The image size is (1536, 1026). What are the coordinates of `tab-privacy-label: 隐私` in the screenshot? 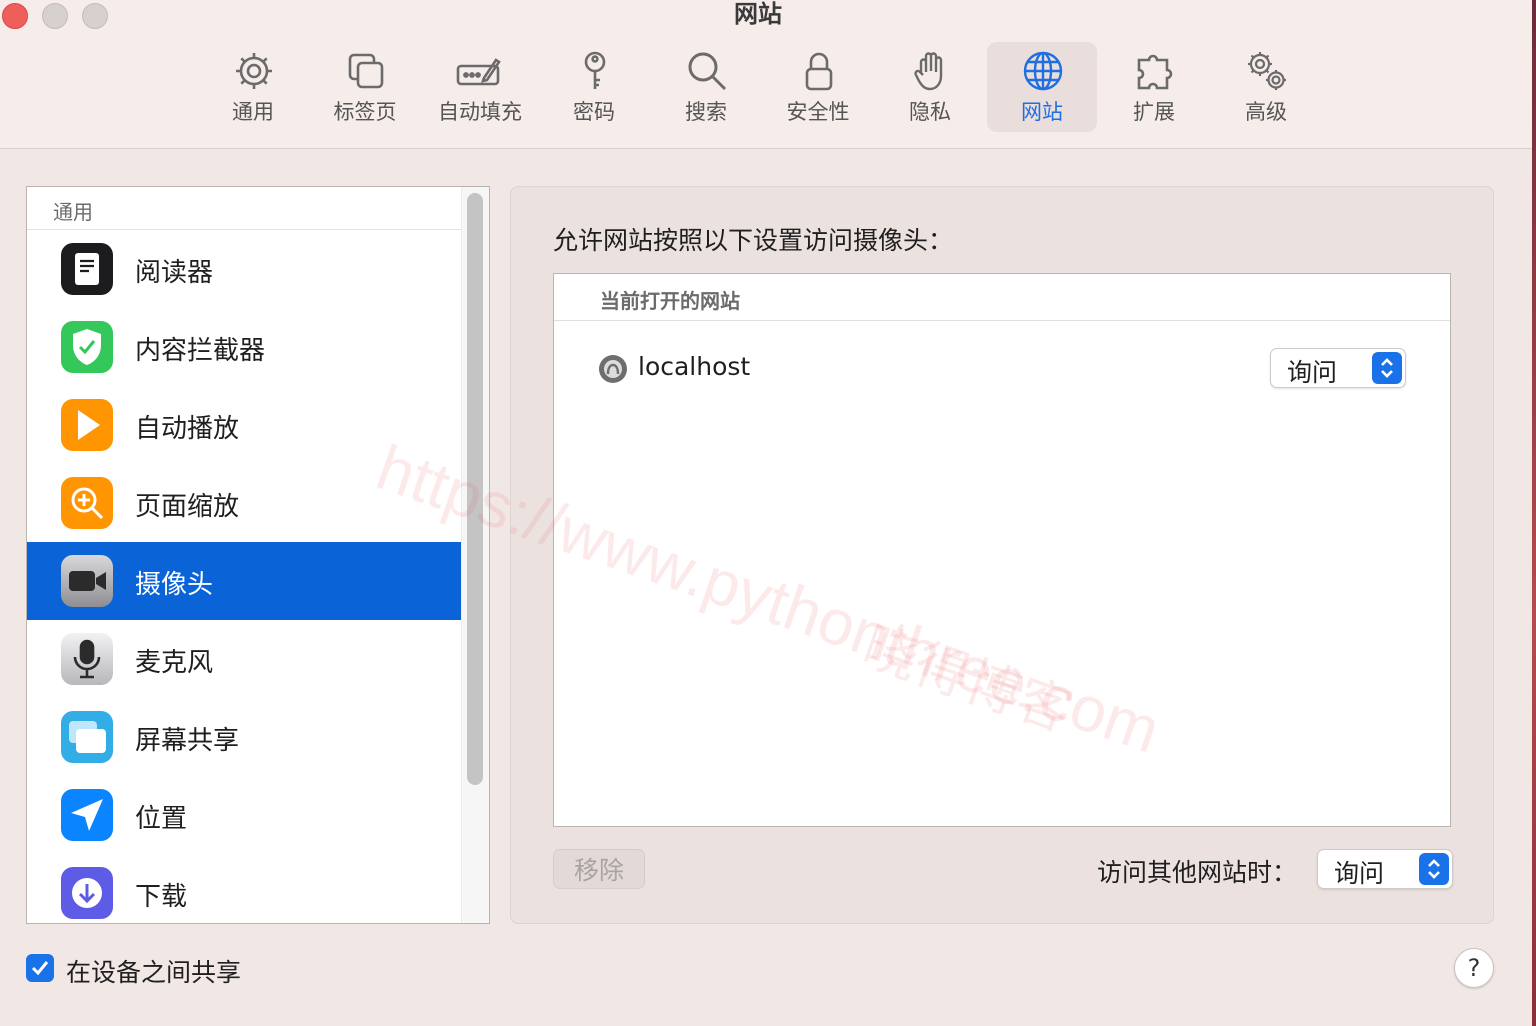 It's located at (930, 112).